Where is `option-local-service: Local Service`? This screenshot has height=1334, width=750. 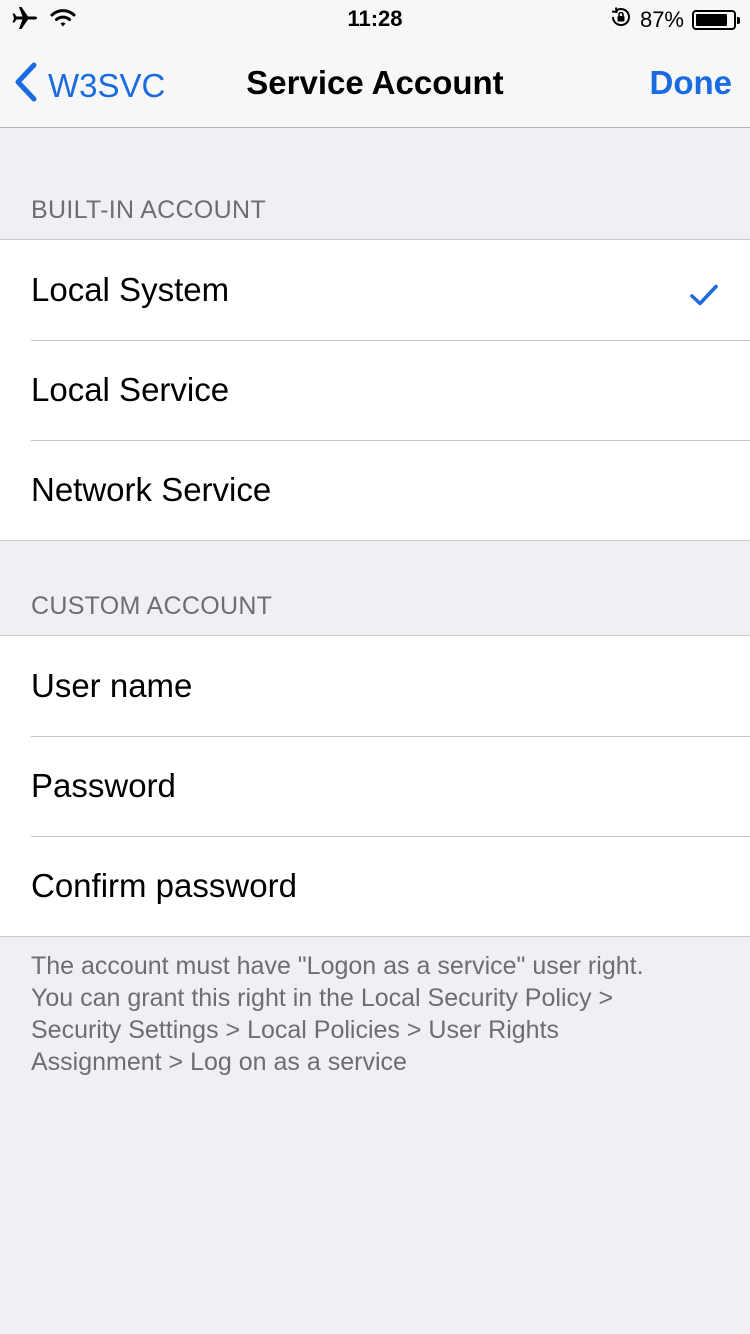 option-local-service: Local Service is located at coordinates (375, 390).